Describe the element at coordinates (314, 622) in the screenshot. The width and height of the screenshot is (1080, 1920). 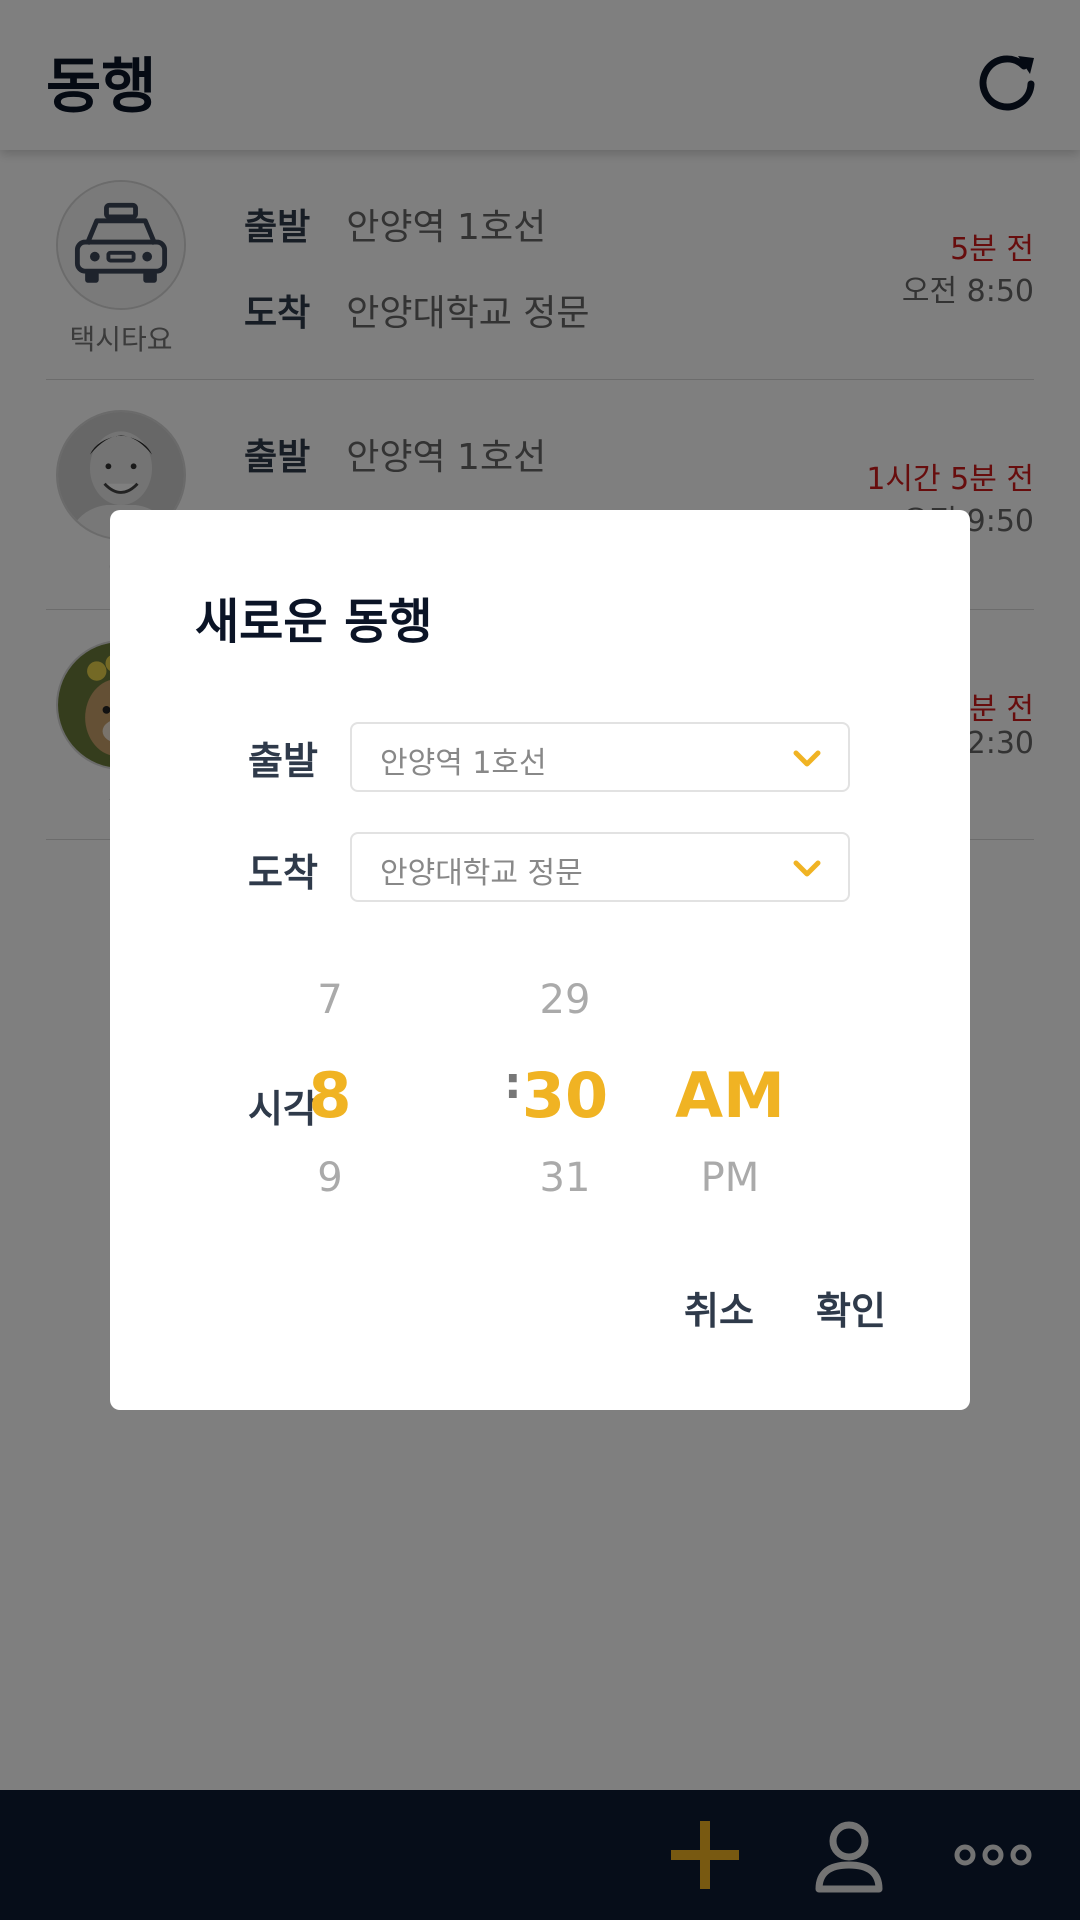
I see `dialog-title: 새로운 동행` at that location.